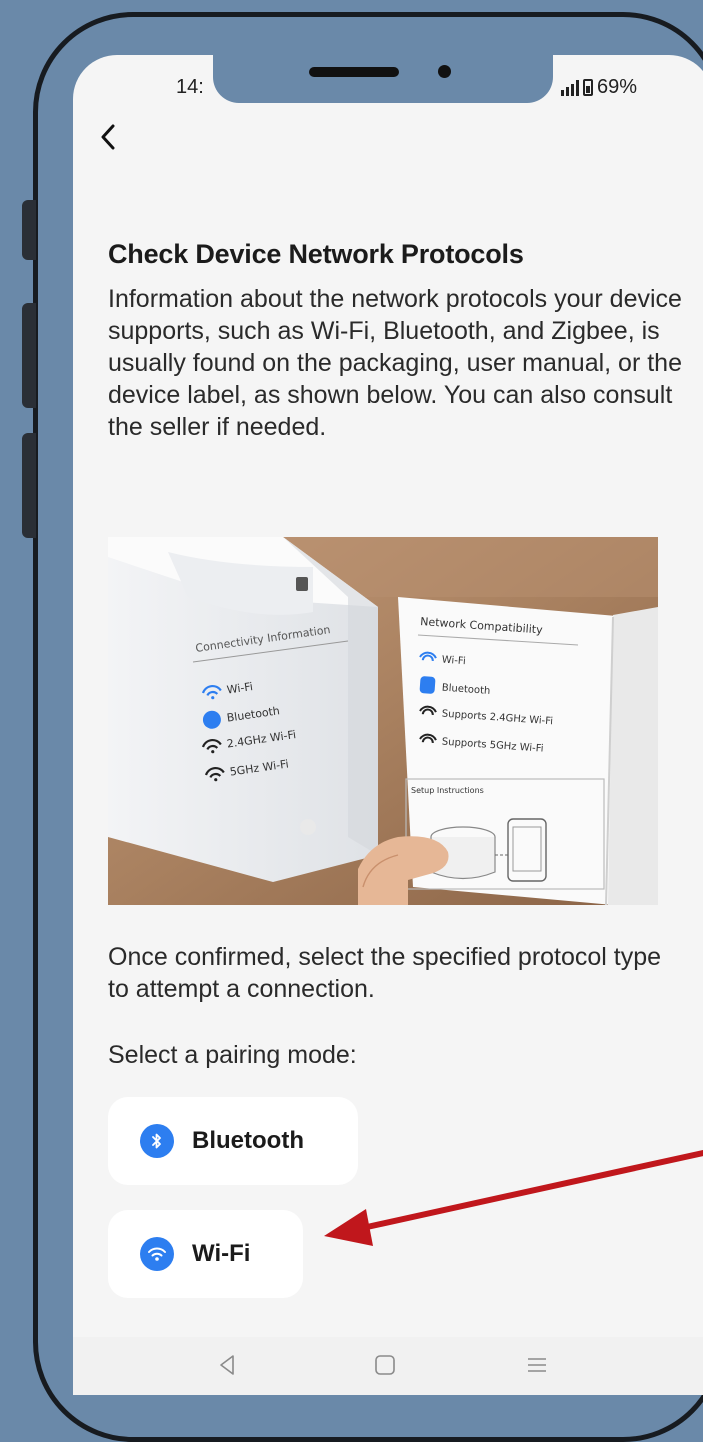  Describe the element at coordinates (29, 230) in the screenshot. I see `phone-side-button` at that location.